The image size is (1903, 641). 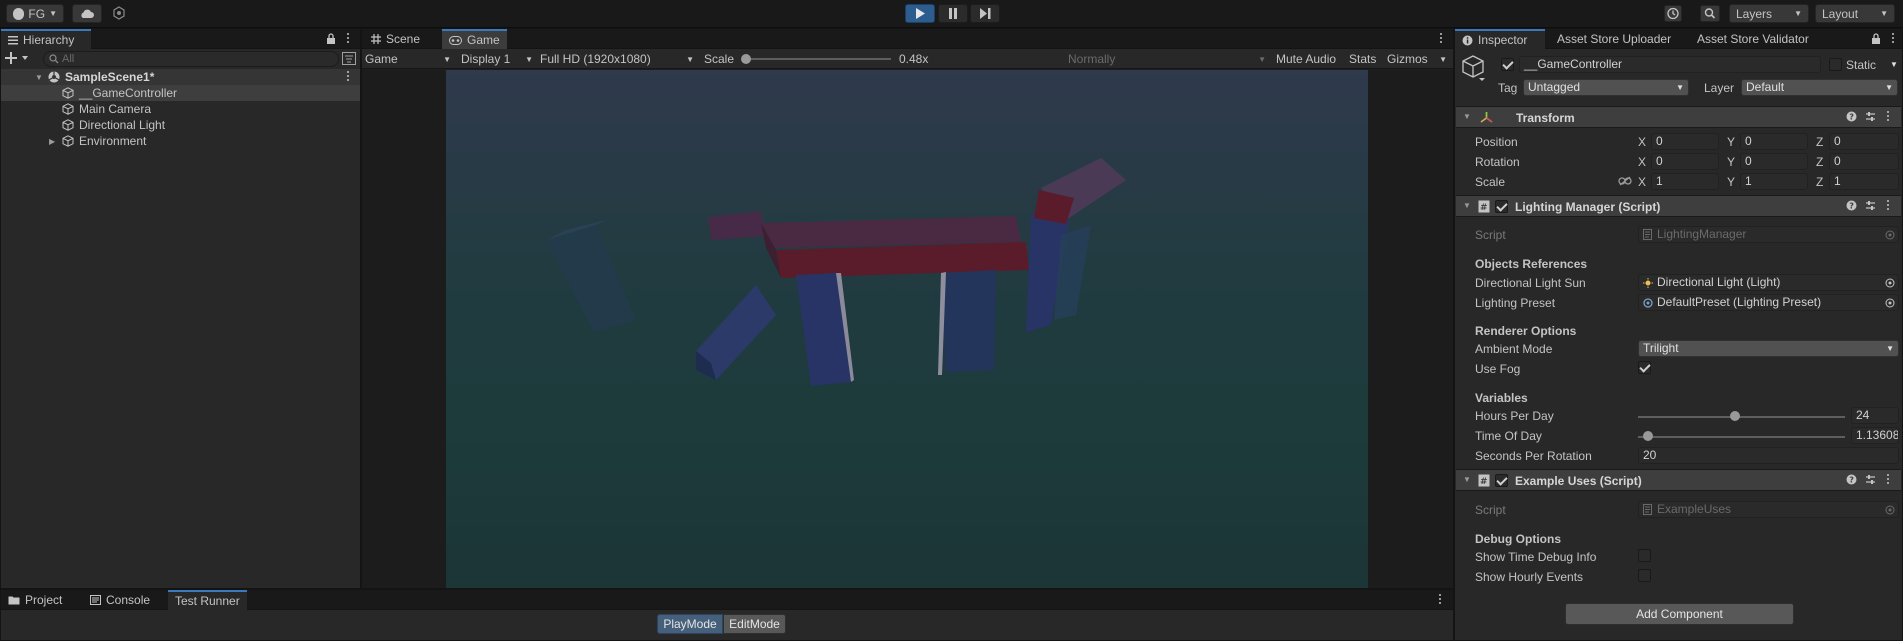 What do you see at coordinates (191, 59) in the screenshot?
I see `hierarchy-search-input: All` at bounding box center [191, 59].